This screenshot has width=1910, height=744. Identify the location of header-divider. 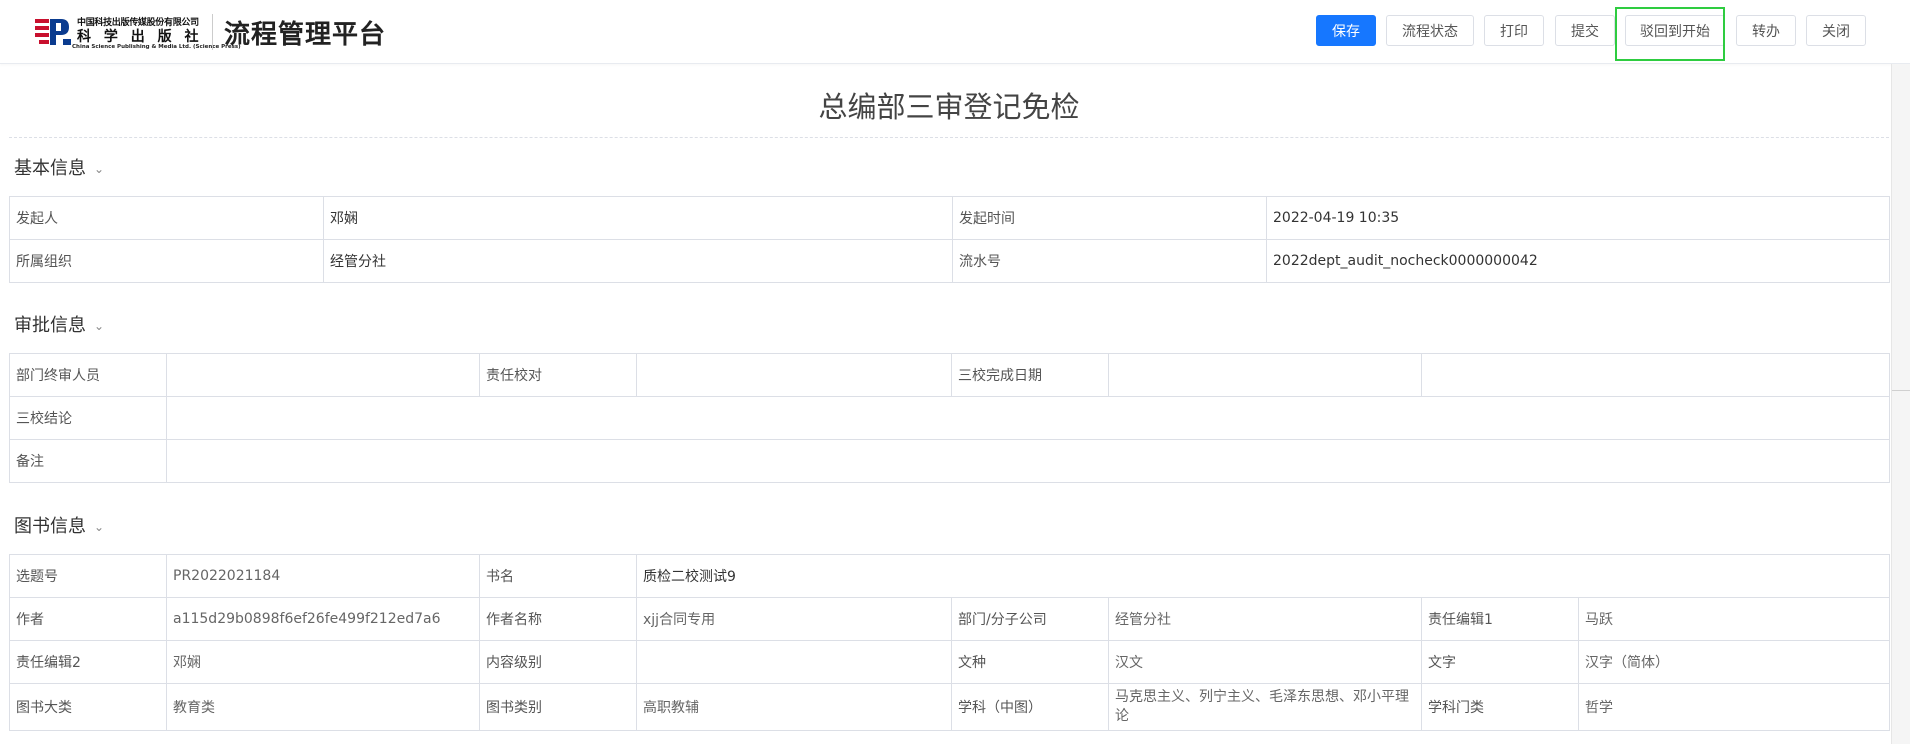
(212, 32).